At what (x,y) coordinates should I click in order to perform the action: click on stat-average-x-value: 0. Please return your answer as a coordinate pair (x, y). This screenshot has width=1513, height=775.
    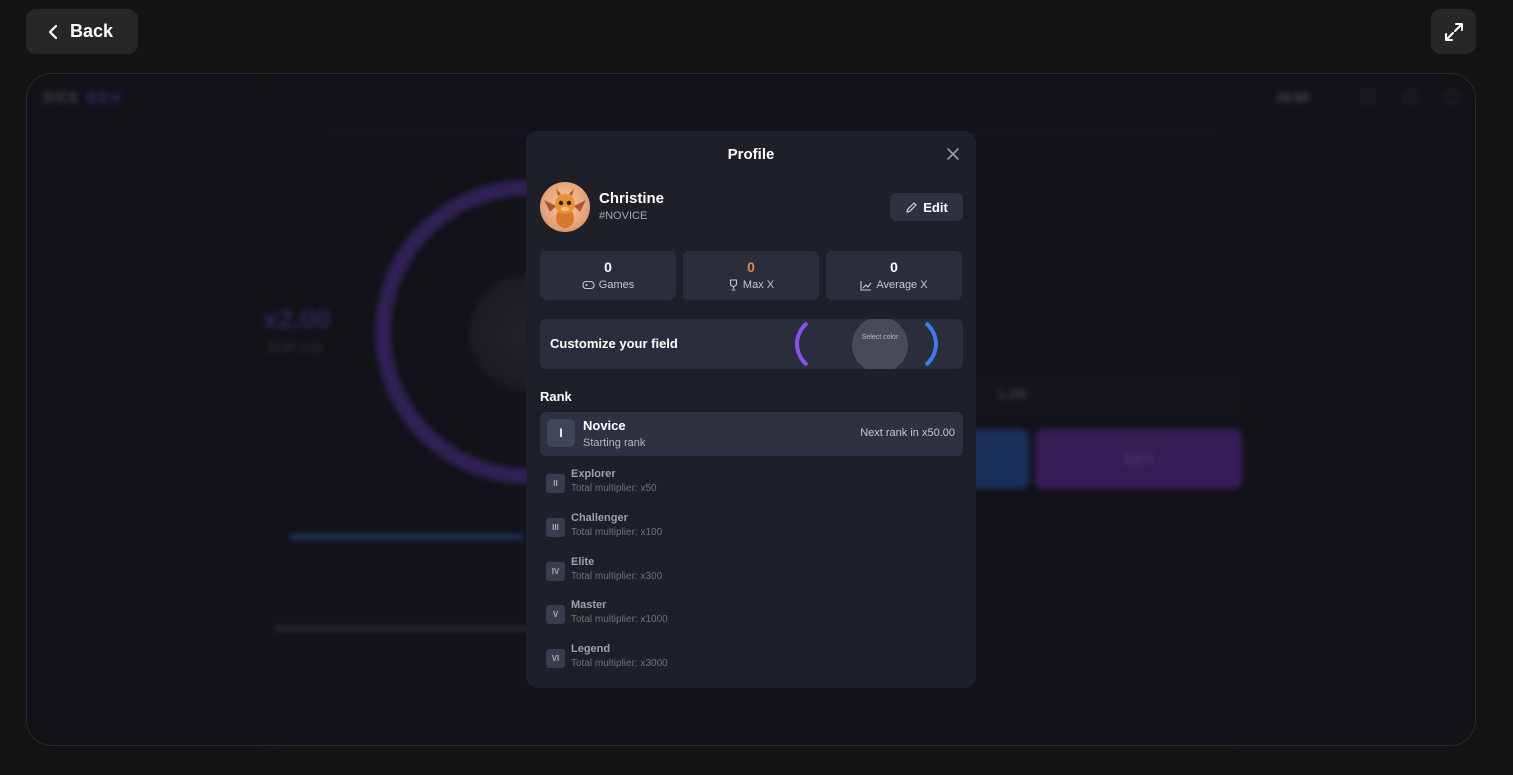
    Looking at the image, I should click on (894, 267).